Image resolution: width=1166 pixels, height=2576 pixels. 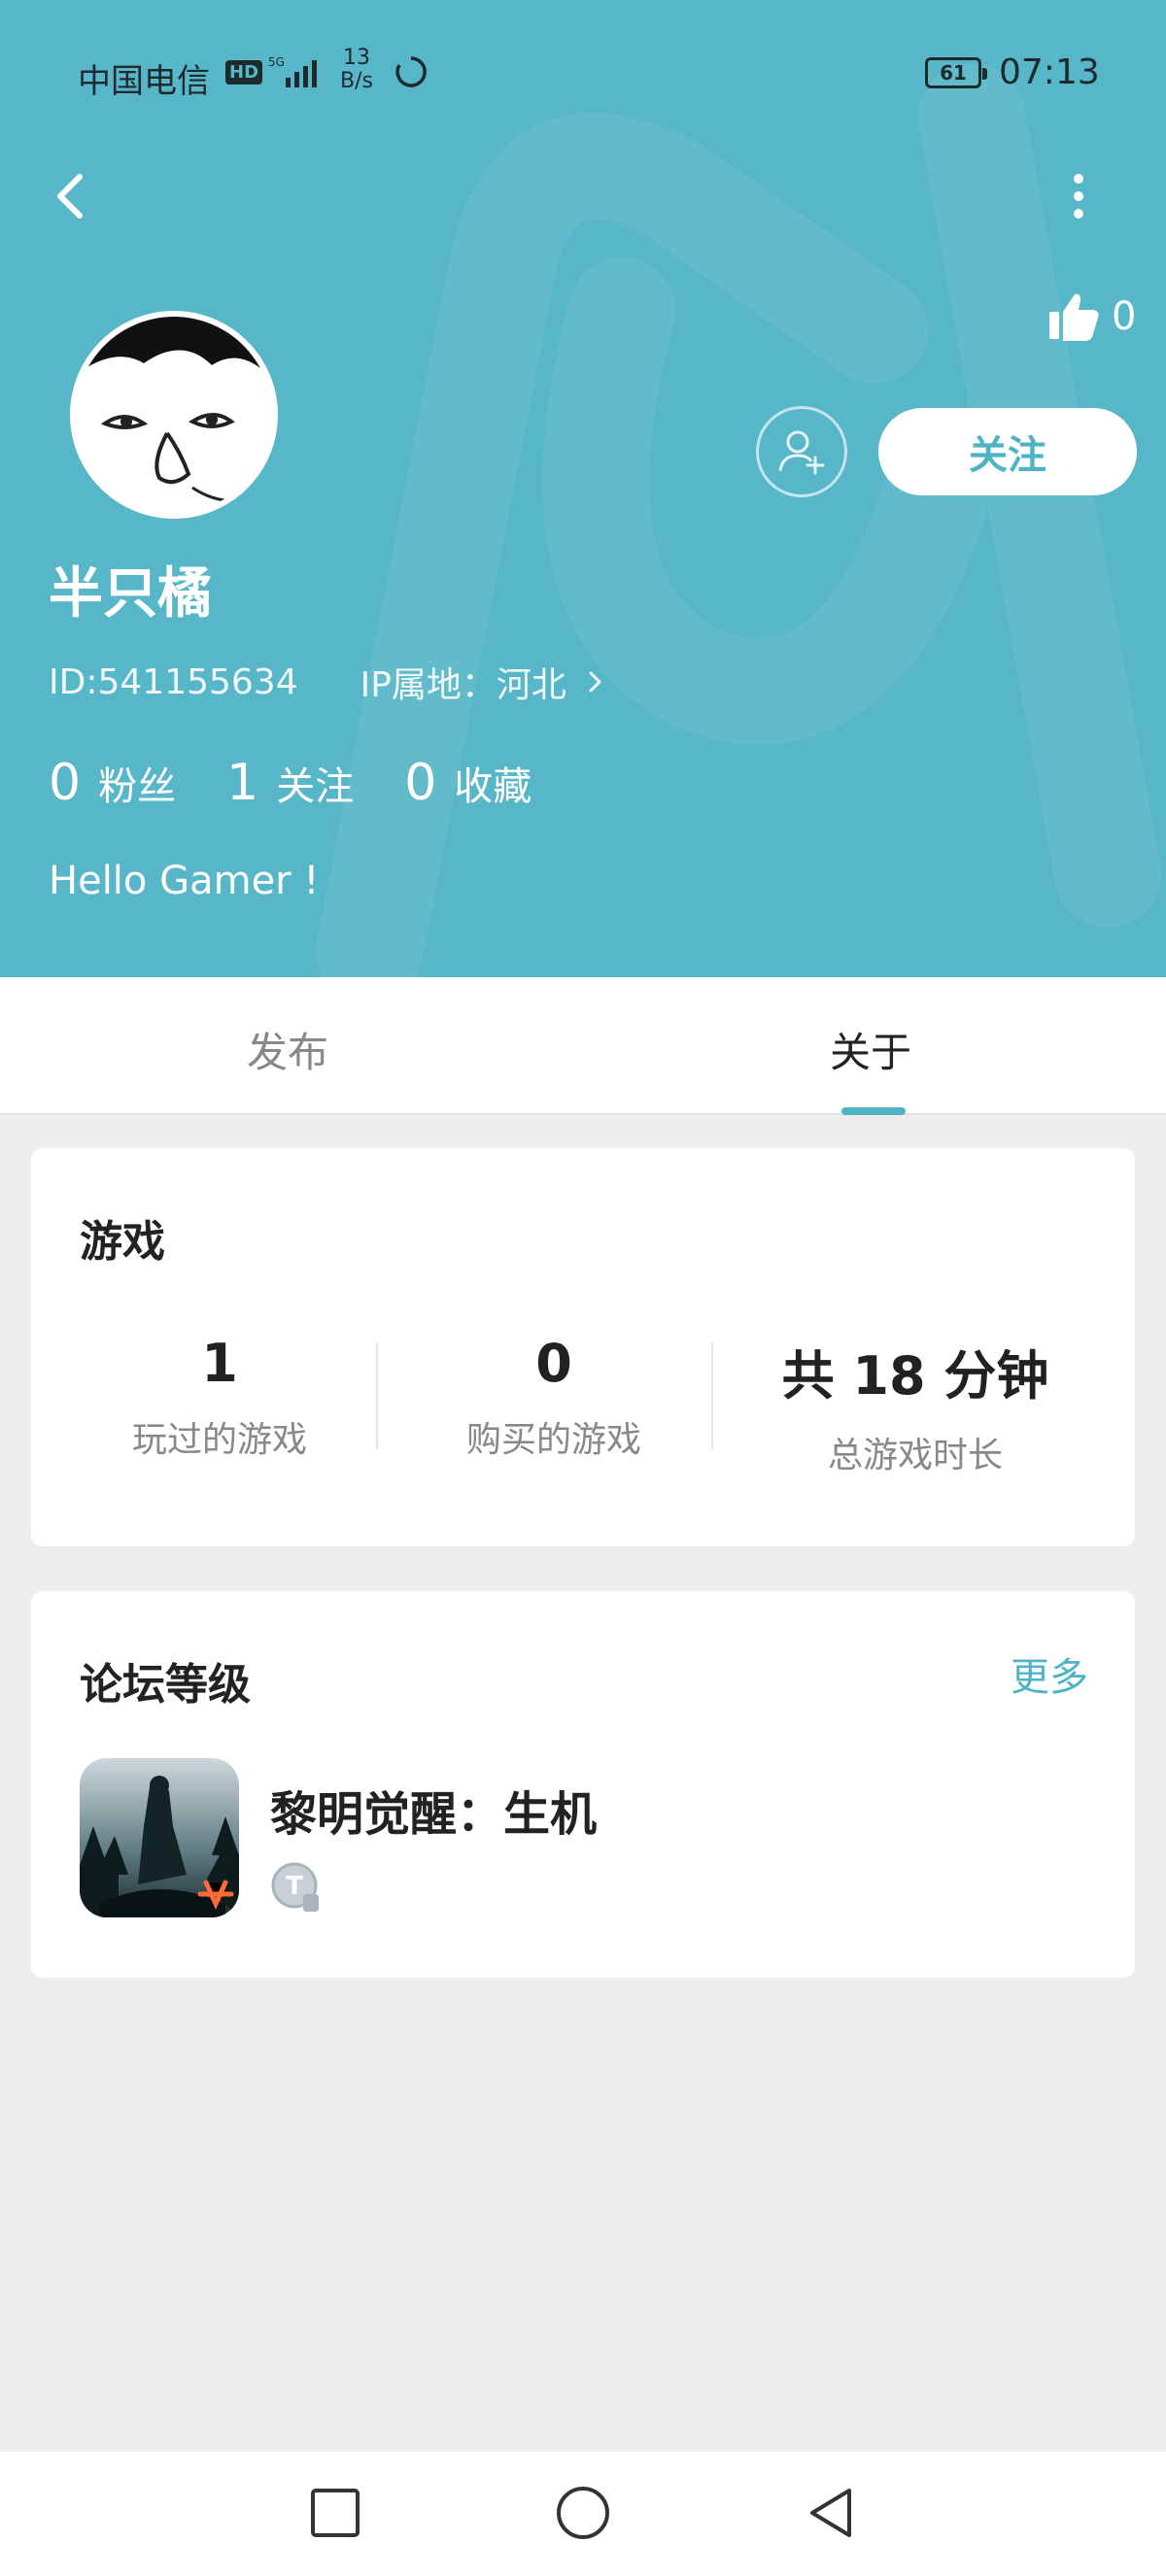 What do you see at coordinates (493, 783) in the screenshot?
I see `favorites-label: 收藏` at bounding box center [493, 783].